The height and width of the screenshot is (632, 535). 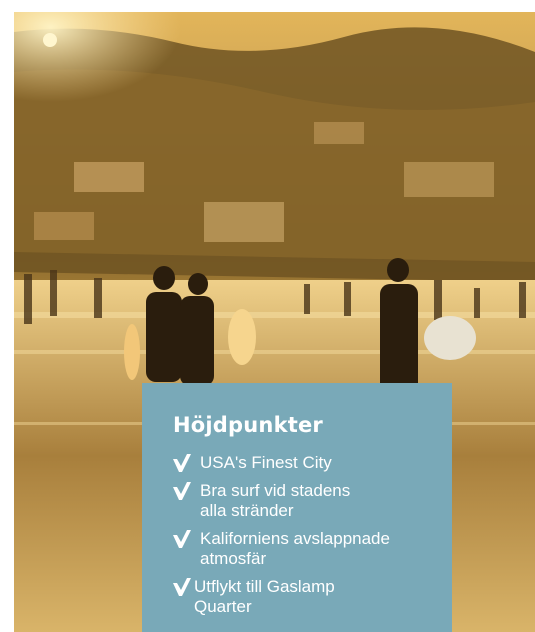 What do you see at coordinates (266, 462) in the screenshot?
I see `list-item-text: USA's Finest City` at bounding box center [266, 462].